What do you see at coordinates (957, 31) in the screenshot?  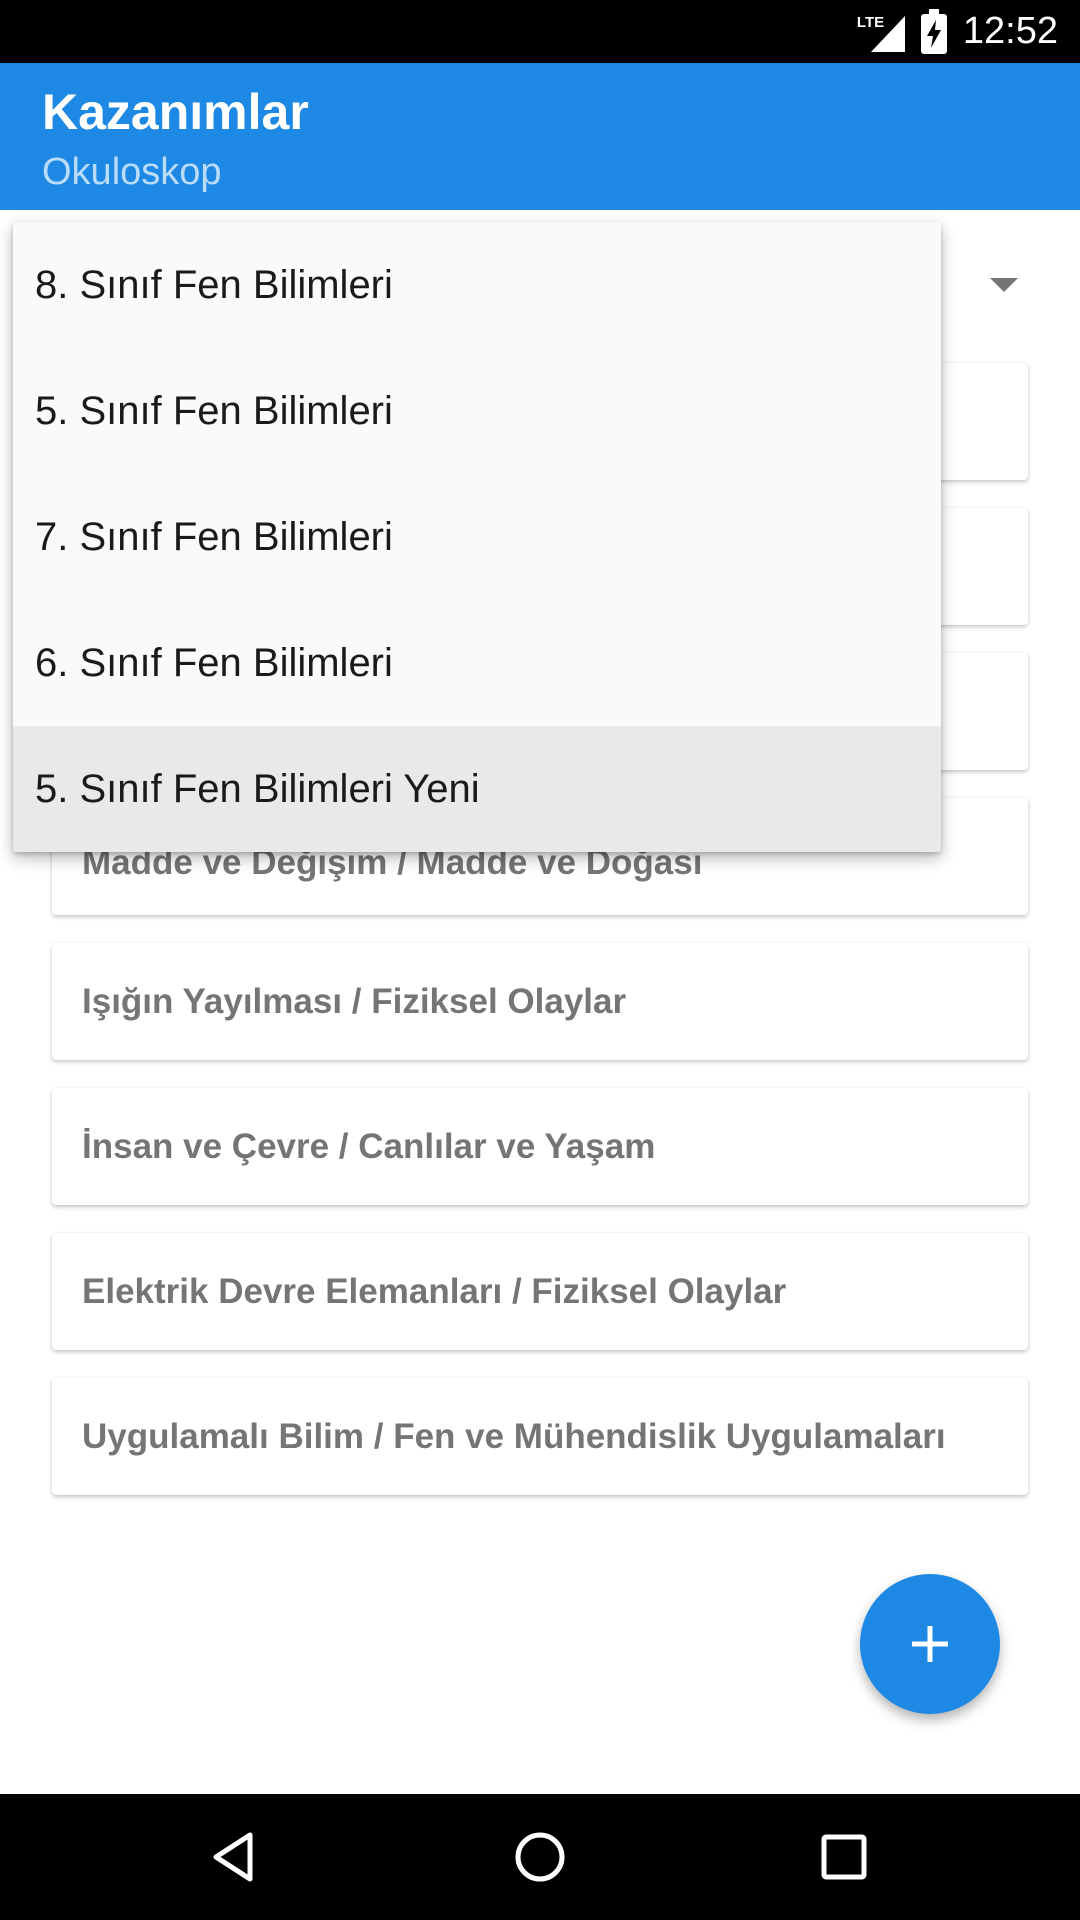 I see `status-icons: LTE 12:52` at bounding box center [957, 31].